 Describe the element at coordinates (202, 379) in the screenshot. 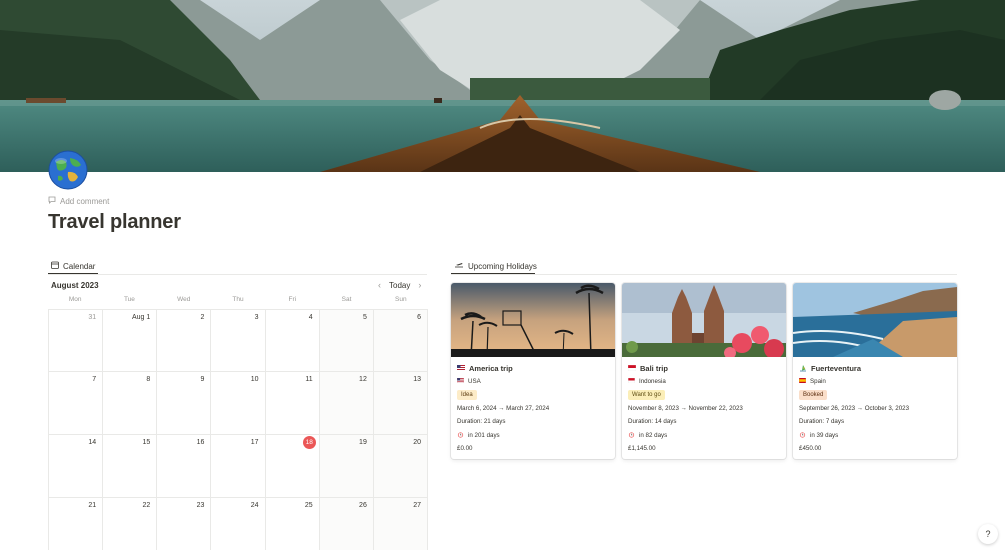

I see `day-number: 9` at that location.